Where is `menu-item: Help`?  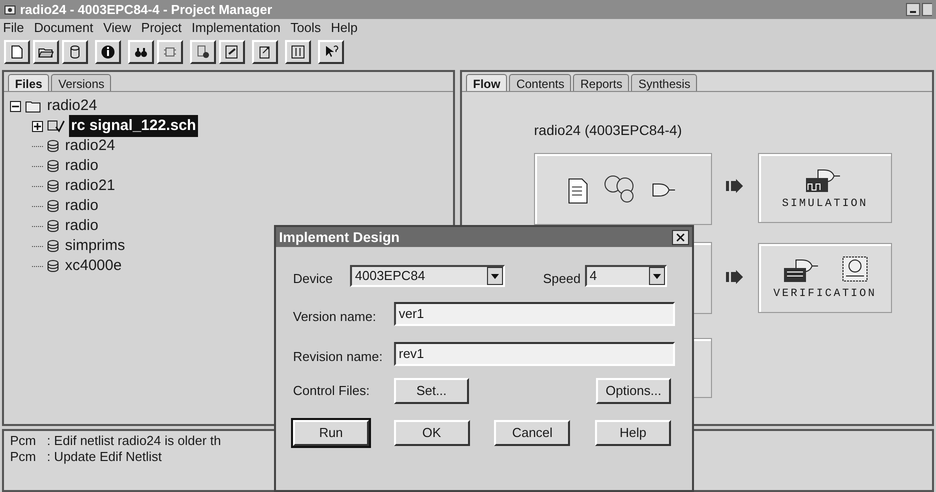
menu-item: Help is located at coordinates (344, 28).